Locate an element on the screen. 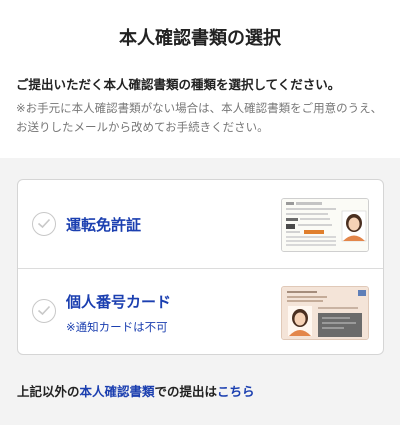  footer-prefix: 上記以外の is located at coordinates (48, 391).